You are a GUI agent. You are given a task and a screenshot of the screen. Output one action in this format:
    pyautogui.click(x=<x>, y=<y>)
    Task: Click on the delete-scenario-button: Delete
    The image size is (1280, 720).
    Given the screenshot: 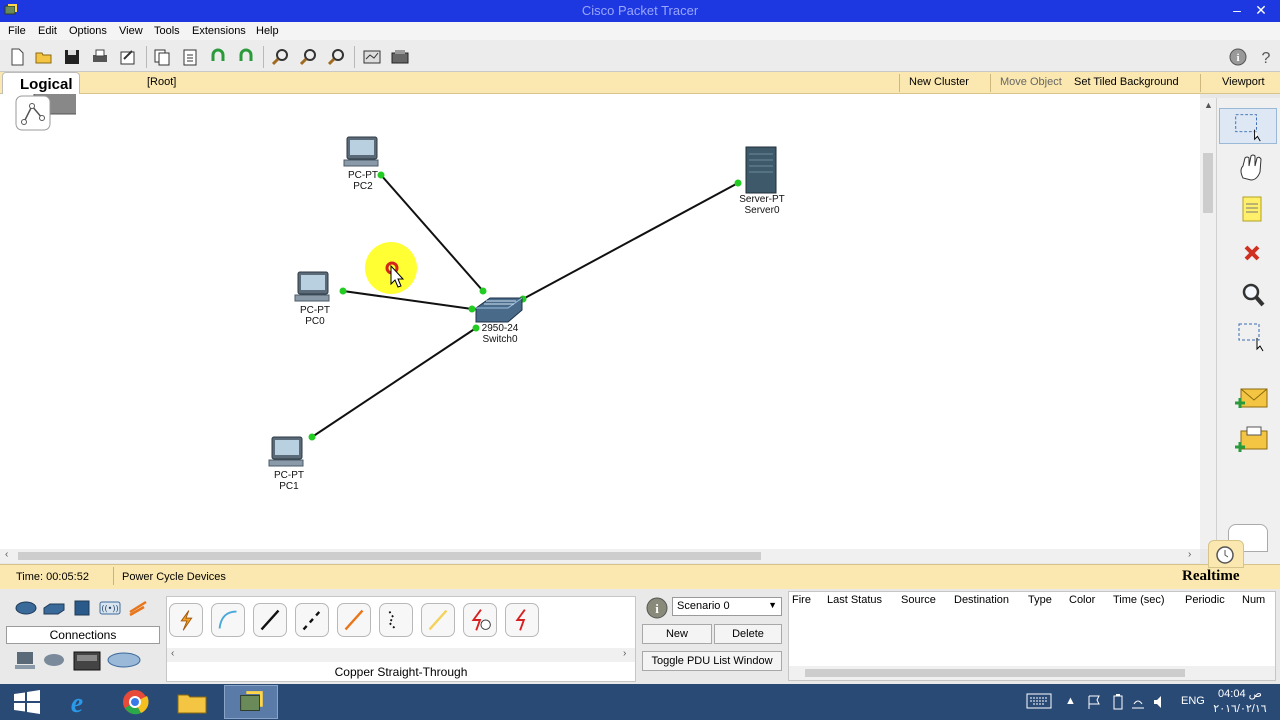 What is the action you would take?
    pyautogui.click(x=748, y=634)
    